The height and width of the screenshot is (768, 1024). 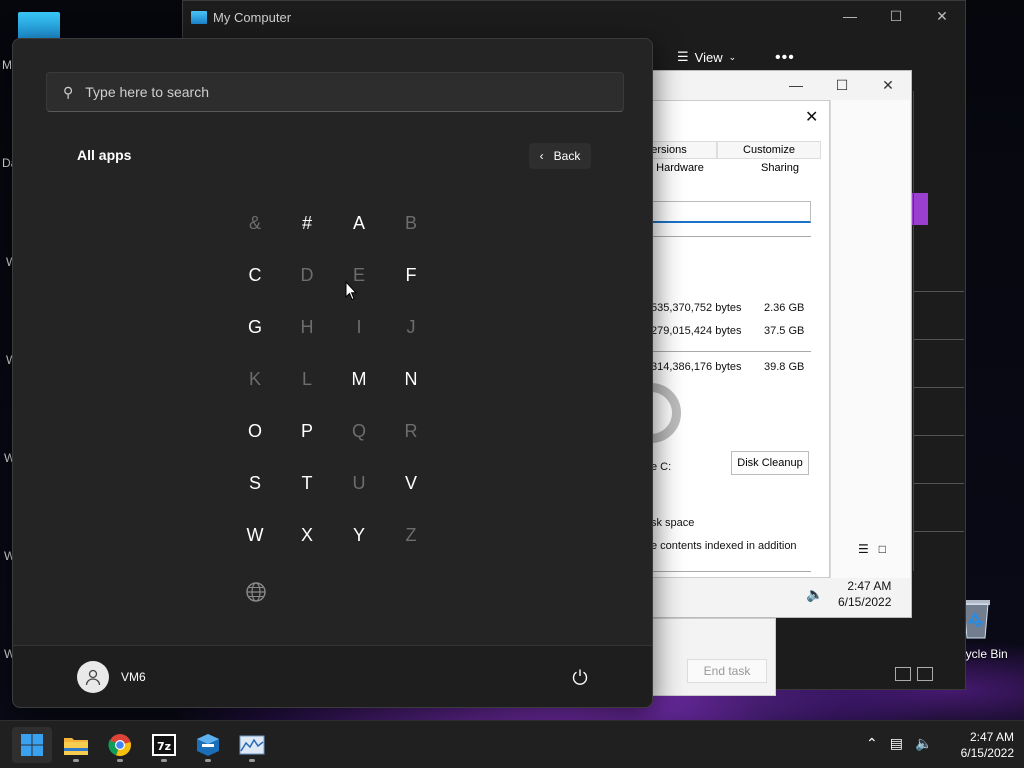 I want to click on inner-clock: 2:47 AM 6/15/2022, so click(x=864, y=594).